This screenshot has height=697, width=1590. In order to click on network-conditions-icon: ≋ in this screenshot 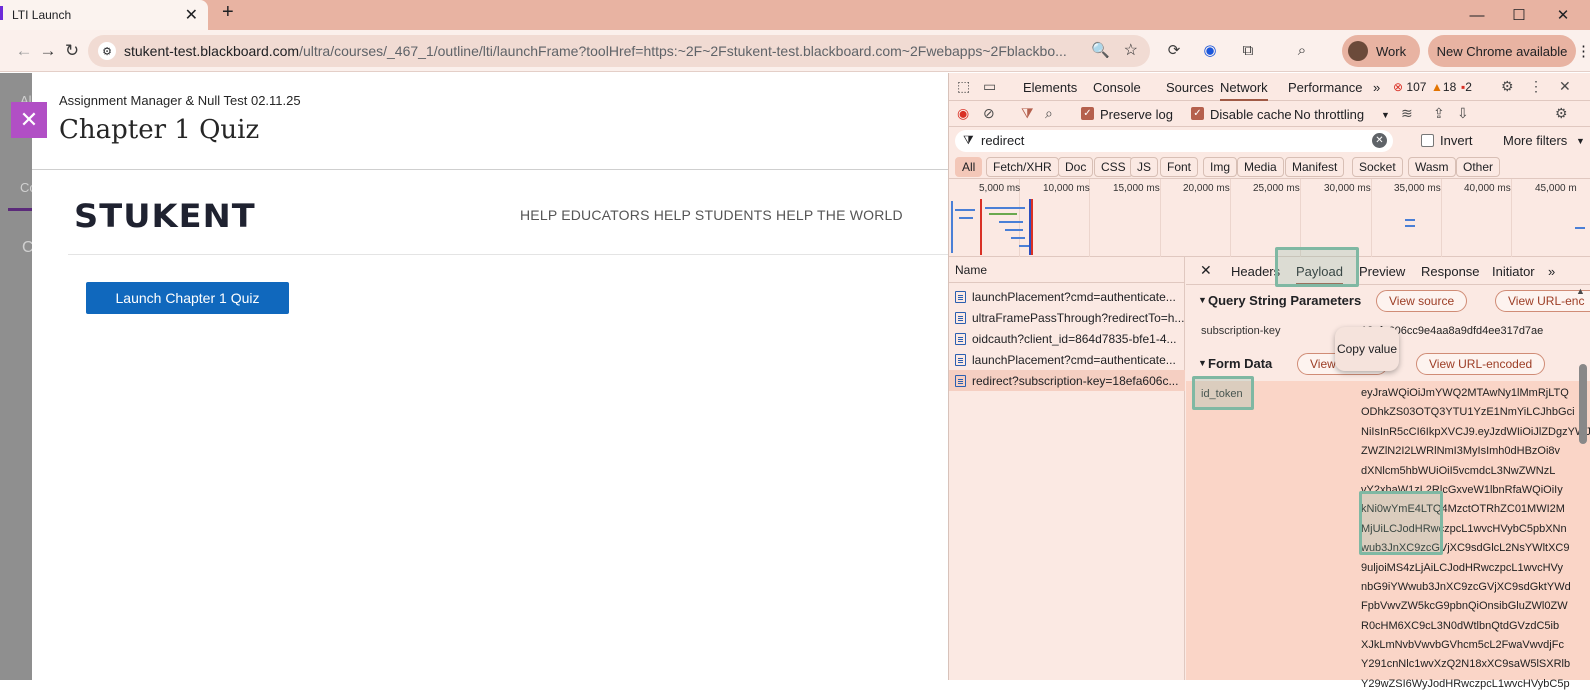, I will do `click(1407, 113)`.